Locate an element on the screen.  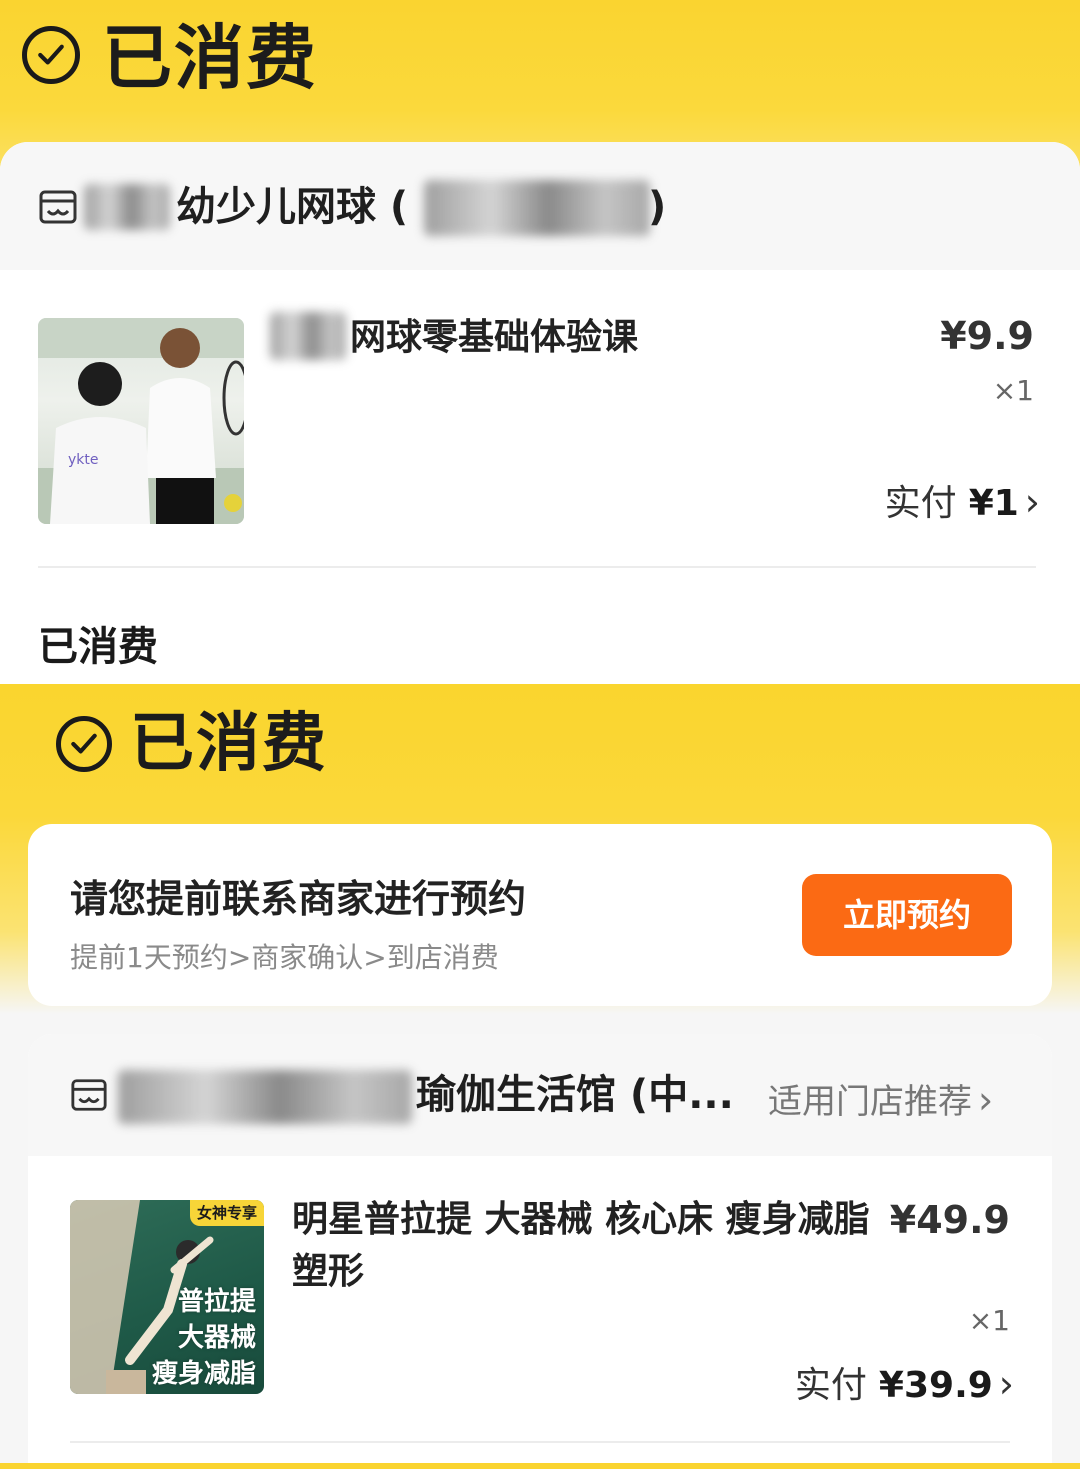
bottom-banner-strip is located at coordinates (540, 1466).